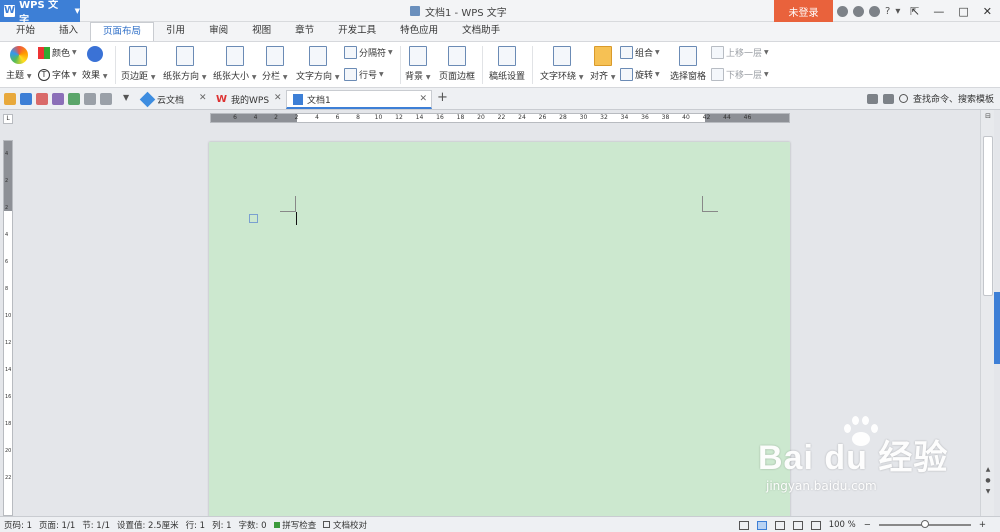 This screenshot has height=532, width=1000. What do you see at coordinates (40, 13) in the screenshot?
I see `app-menu-button: W WPS 文字 ▼` at bounding box center [40, 13].